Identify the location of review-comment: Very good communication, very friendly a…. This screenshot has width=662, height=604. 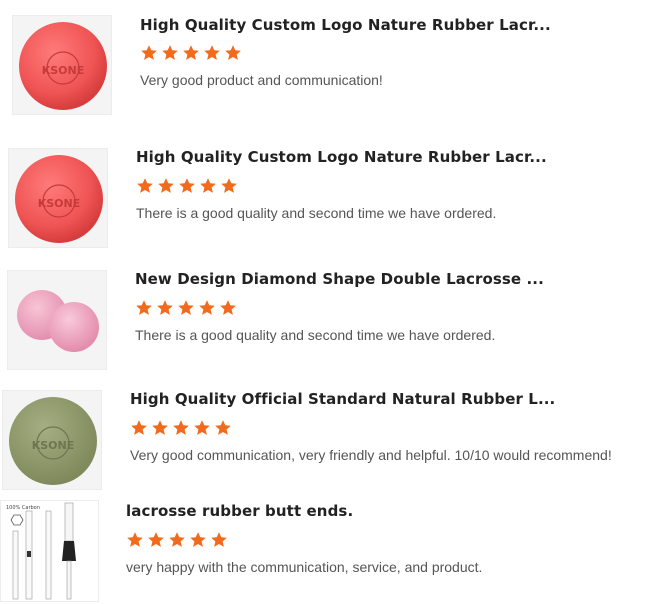
(371, 455).